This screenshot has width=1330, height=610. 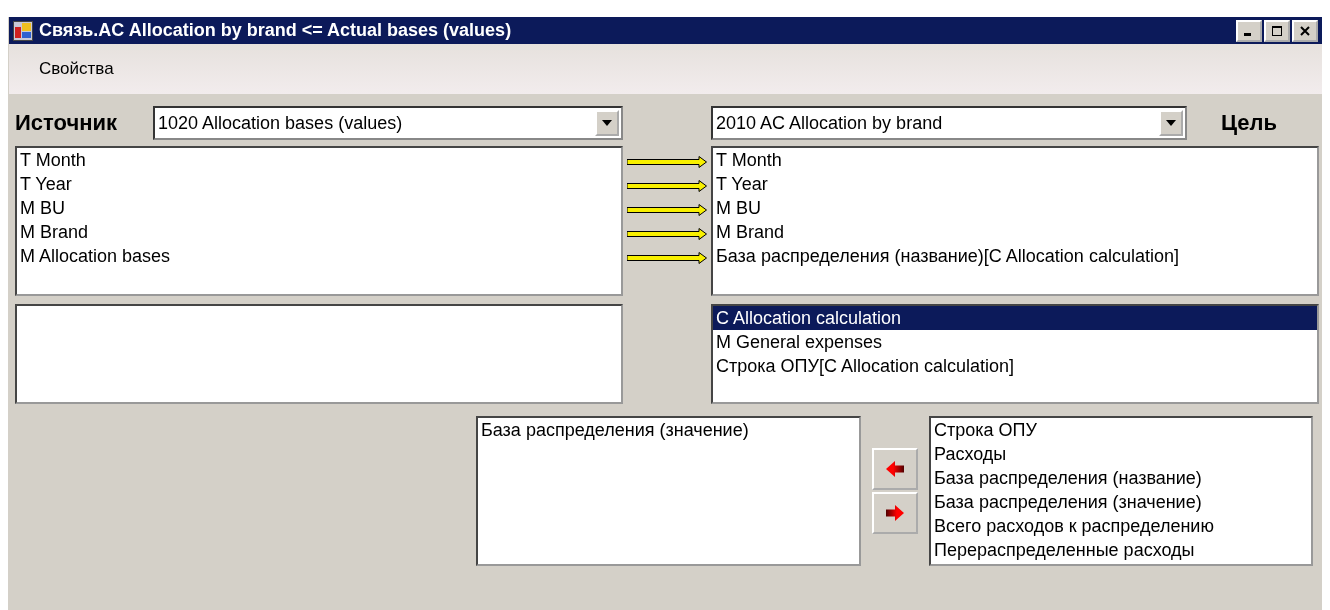 What do you see at coordinates (1121, 430) in the screenshot?
I see `list-item: Строка ОПУ` at bounding box center [1121, 430].